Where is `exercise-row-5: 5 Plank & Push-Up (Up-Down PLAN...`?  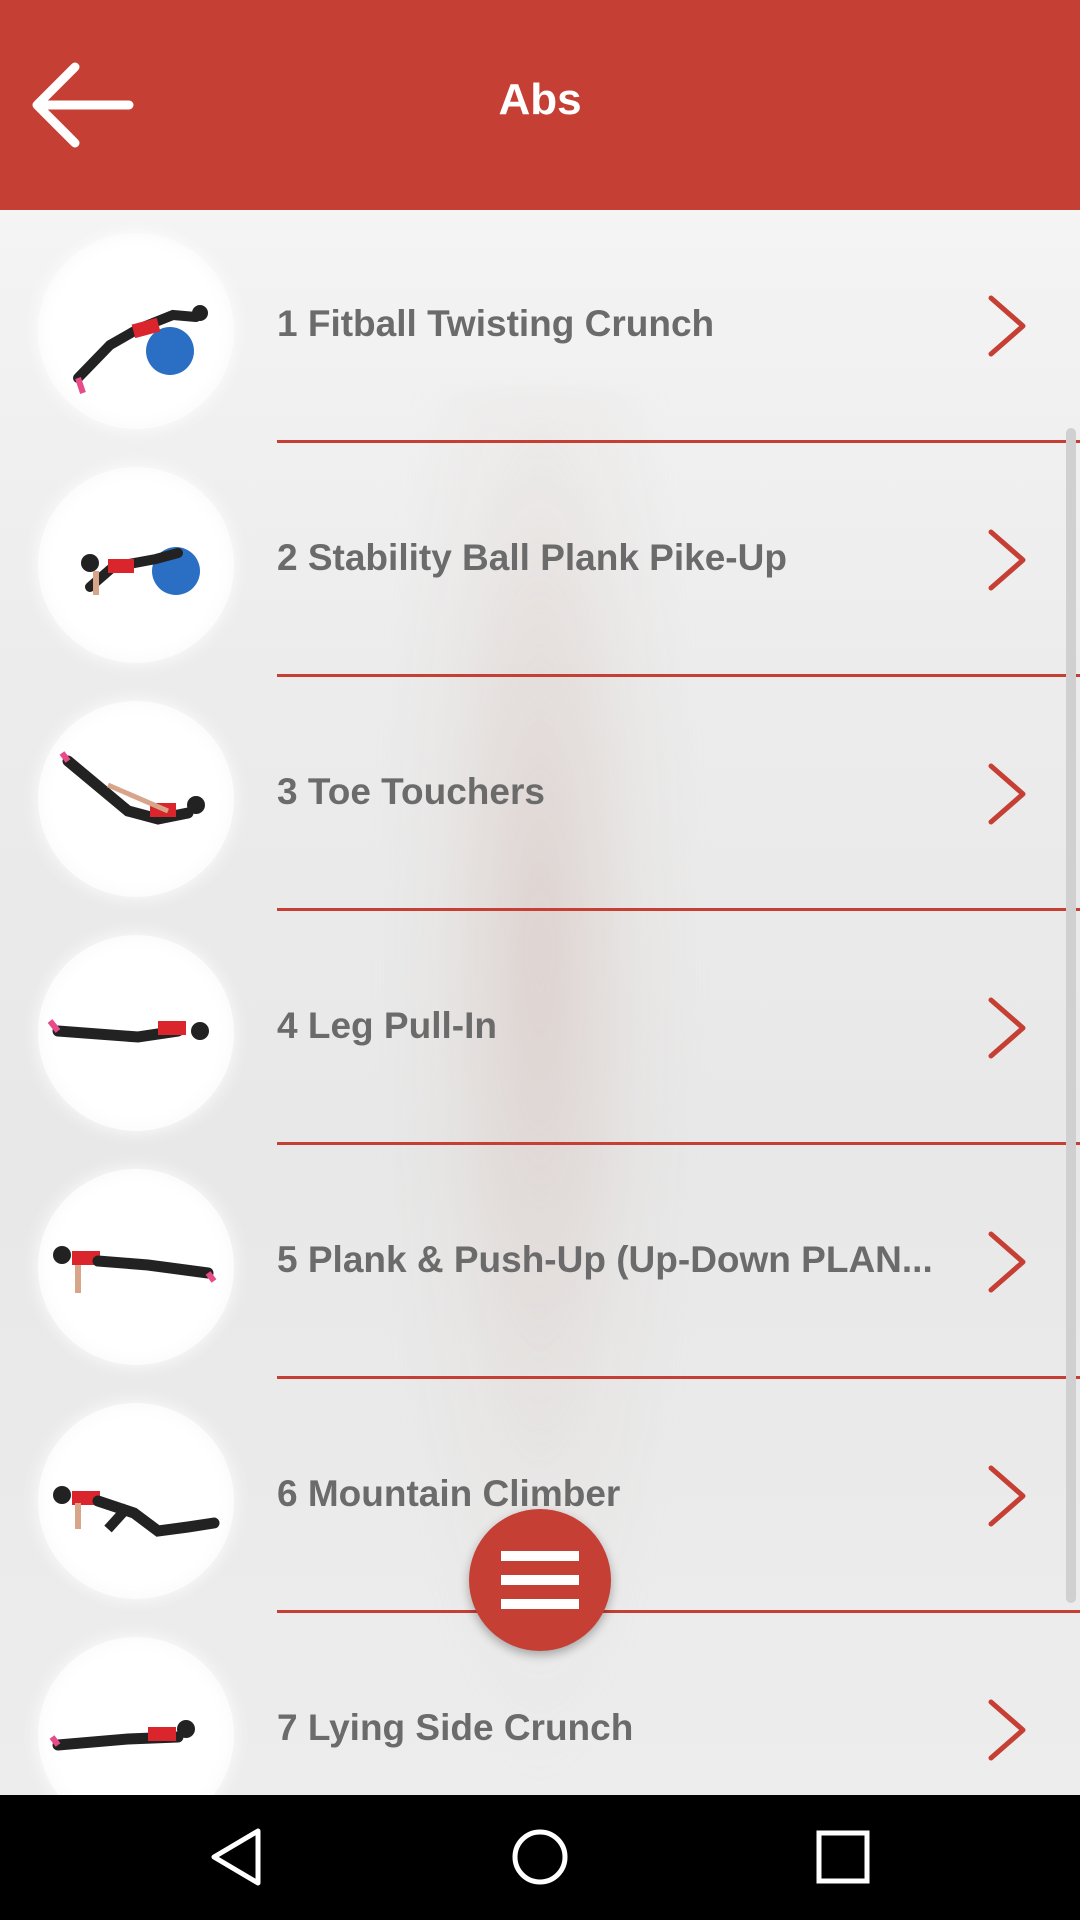
exercise-row-5: 5 Plank & Push-Up (Up-Down PLAN... is located at coordinates (540, 1263).